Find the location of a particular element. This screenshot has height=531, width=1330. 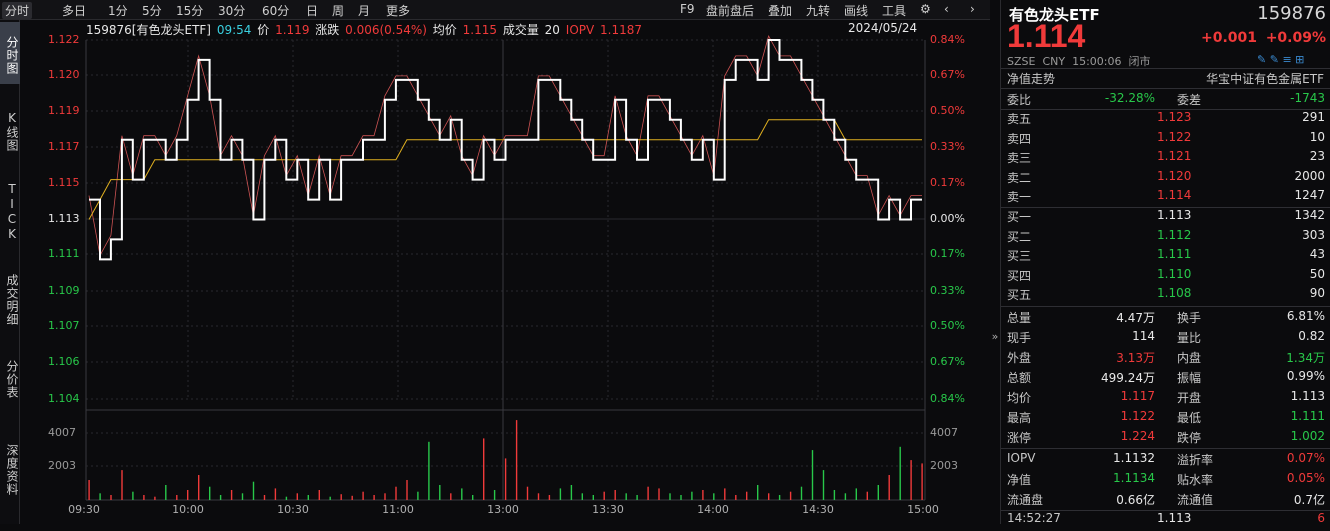

toolbar-icons: ✎ ✎ ≡ ⊞ is located at coordinates (1280, 59).